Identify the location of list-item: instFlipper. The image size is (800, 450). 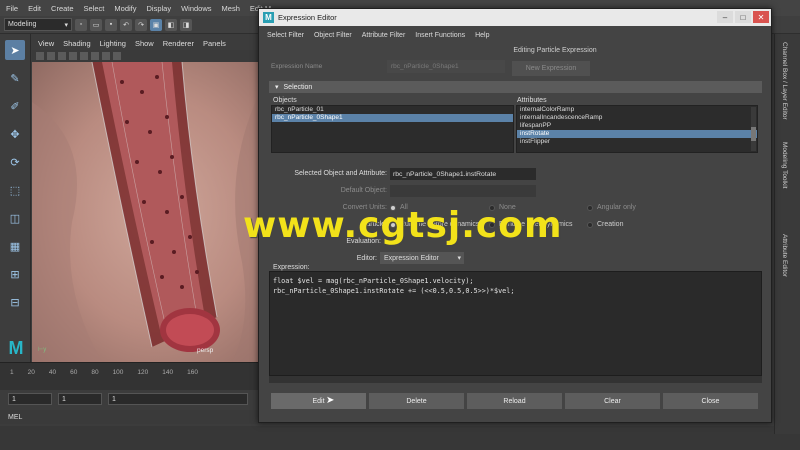
(637, 142).